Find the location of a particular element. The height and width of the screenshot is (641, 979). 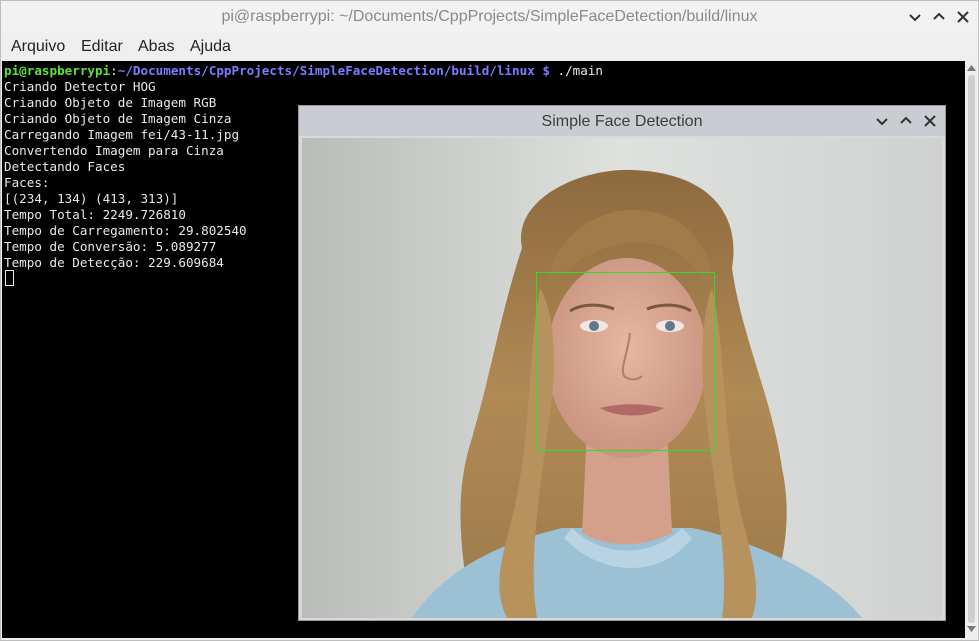

output-line: Carregando Imagem fei/43-11.jpg is located at coordinates (122, 134).